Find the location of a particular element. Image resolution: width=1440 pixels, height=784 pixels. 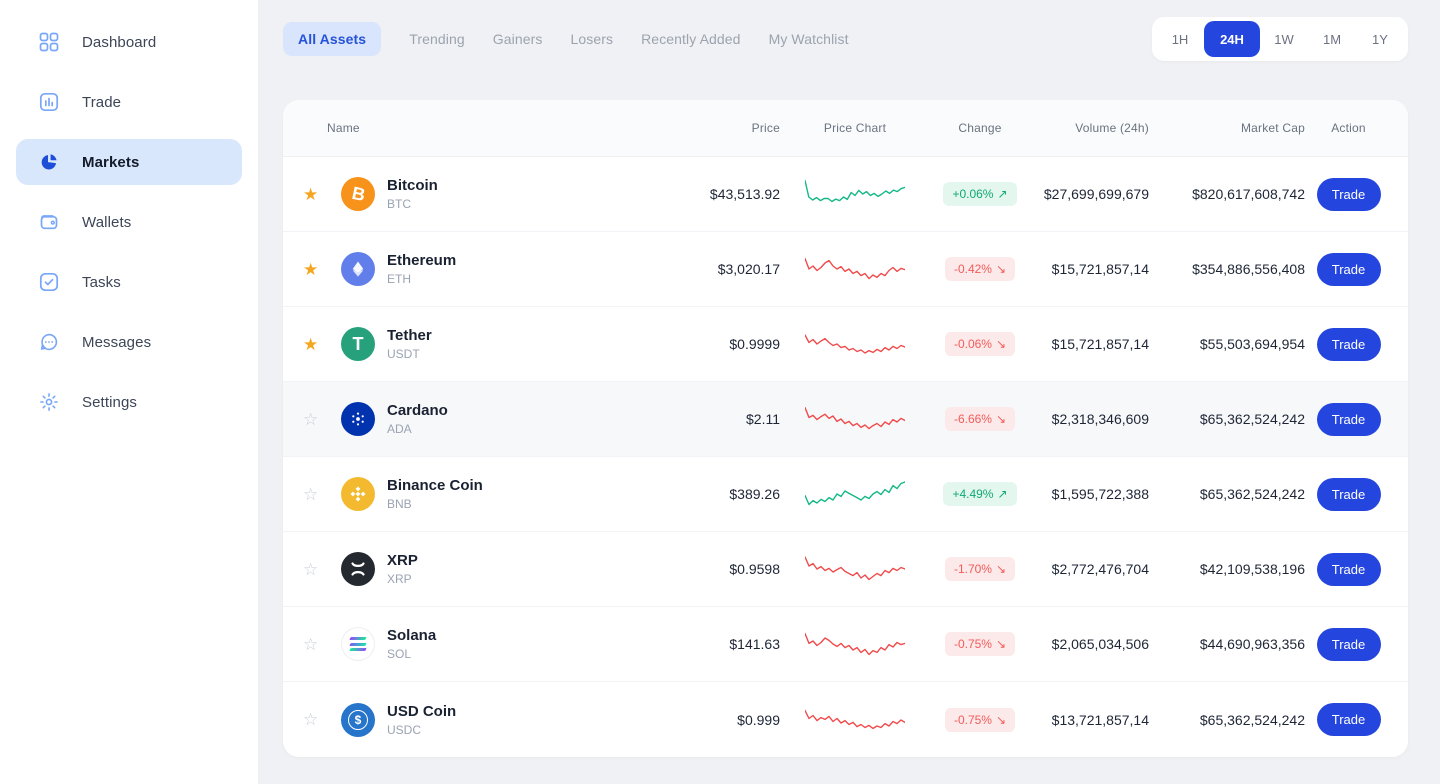

bitcoin-logo-icon: B is located at coordinates (358, 193).